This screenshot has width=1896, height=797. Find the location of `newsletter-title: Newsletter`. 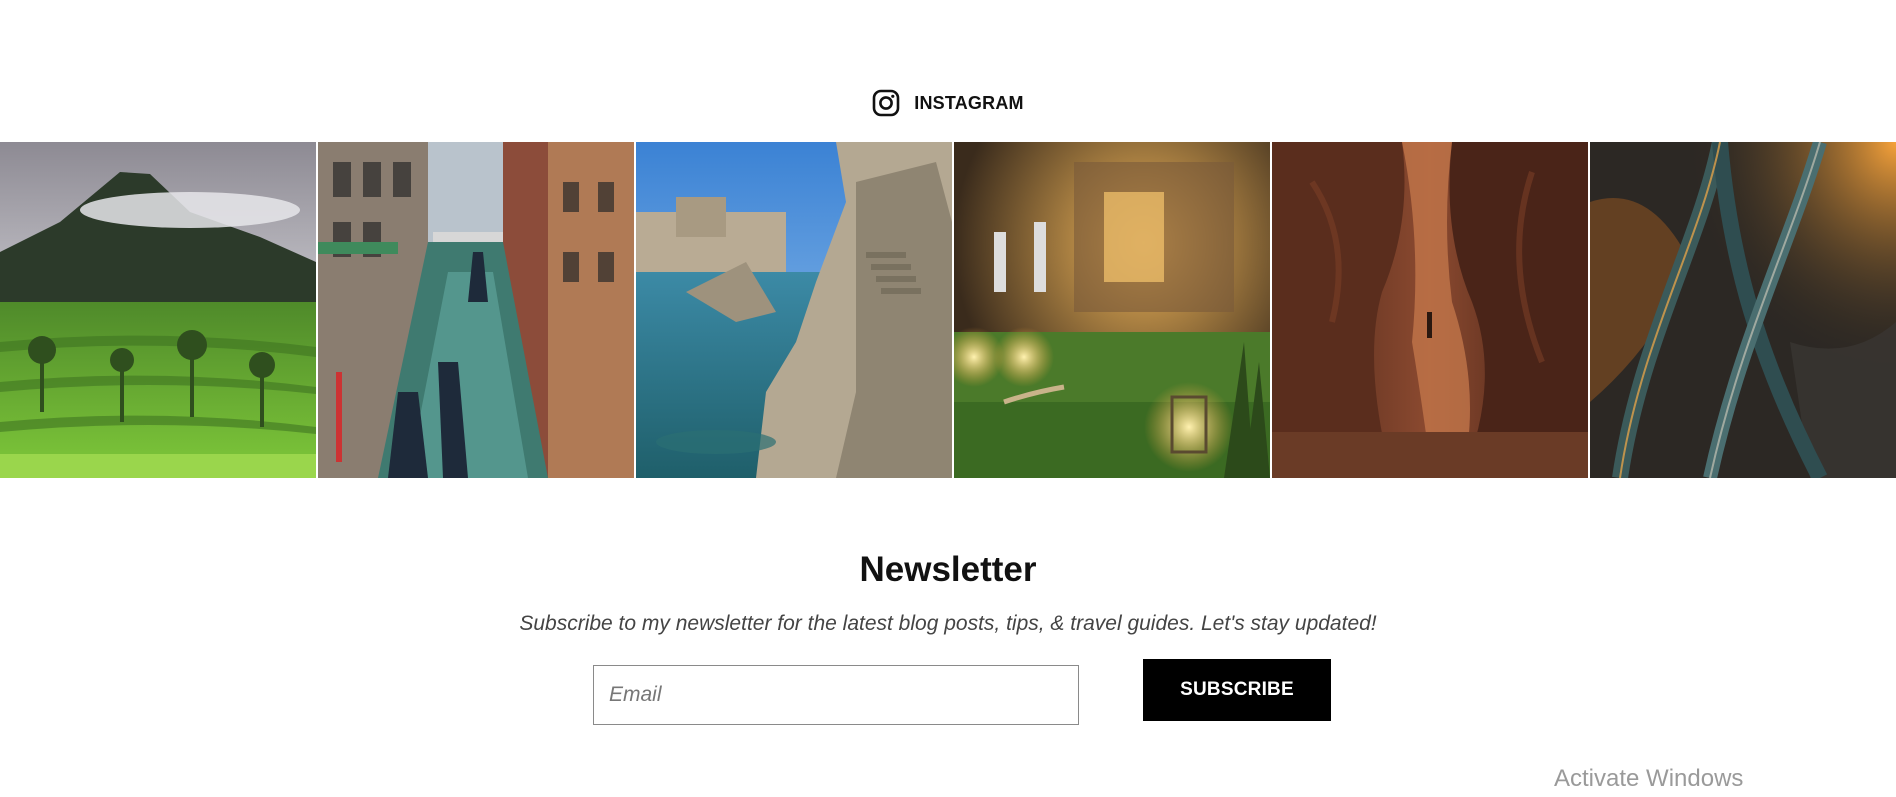

newsletter-title: Newsletter is located at coordinates (948, 569).